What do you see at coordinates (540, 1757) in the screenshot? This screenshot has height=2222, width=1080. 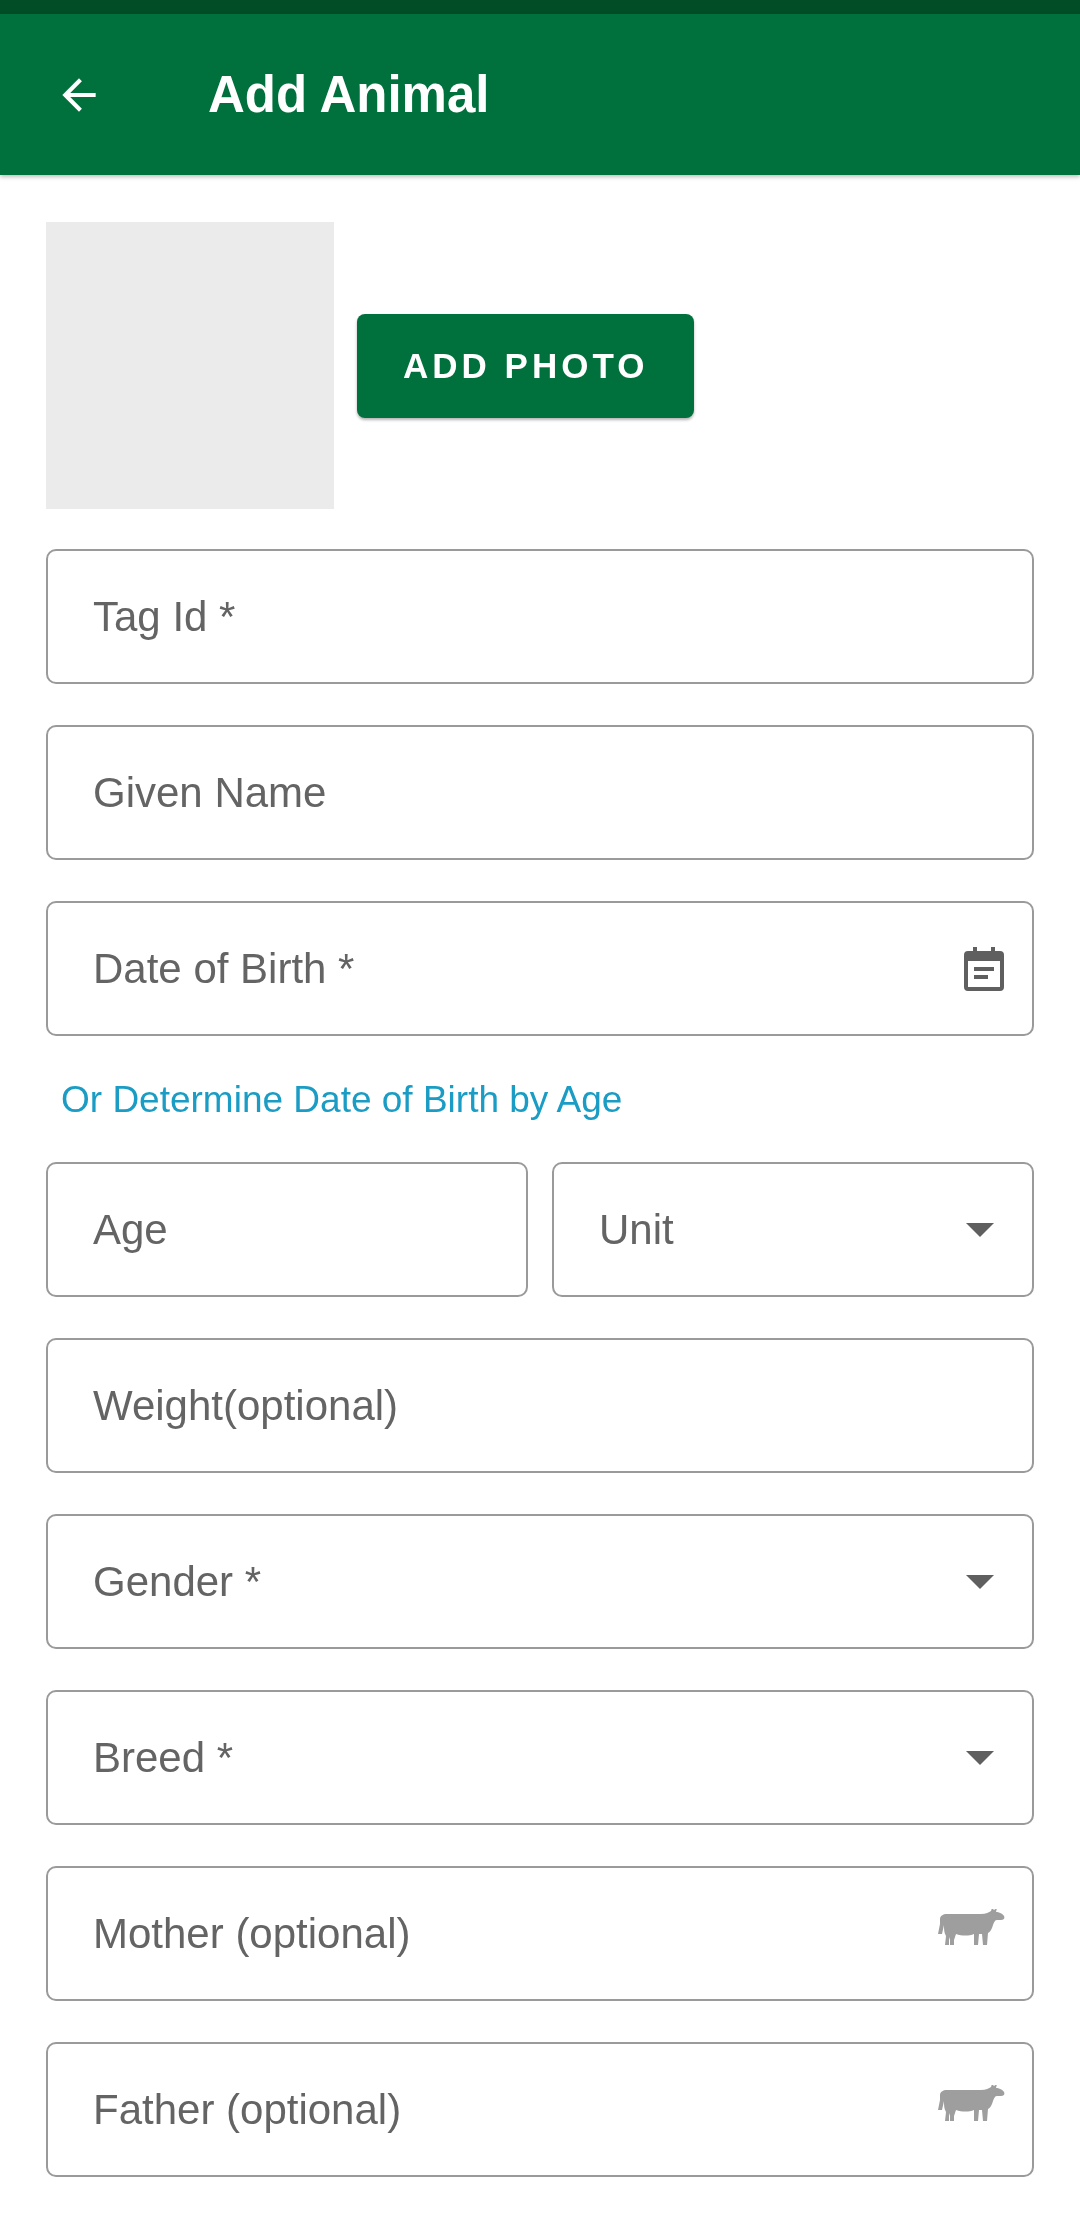 I see `dropdown-field: Breed *` at bounding box center [540, 1757].